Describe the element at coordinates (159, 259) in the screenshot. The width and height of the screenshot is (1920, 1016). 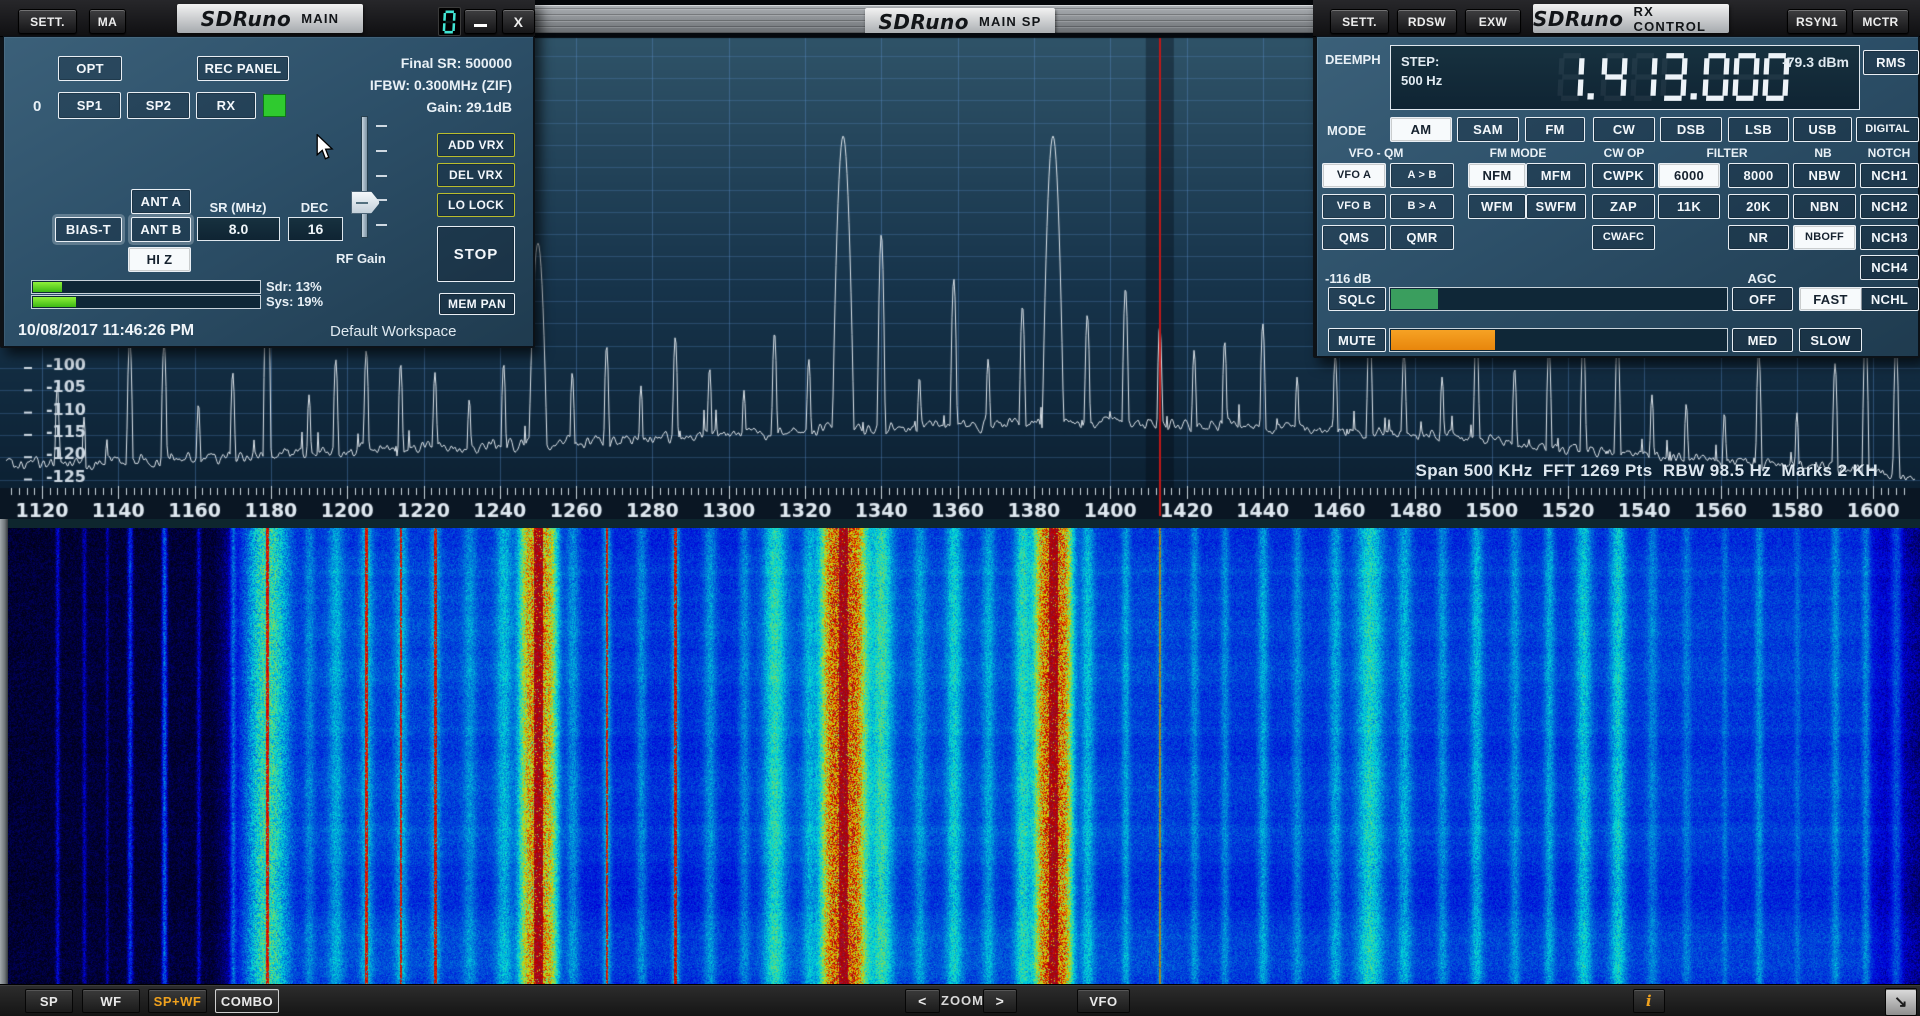
I see `hi-z-button: HI Z` at that location.